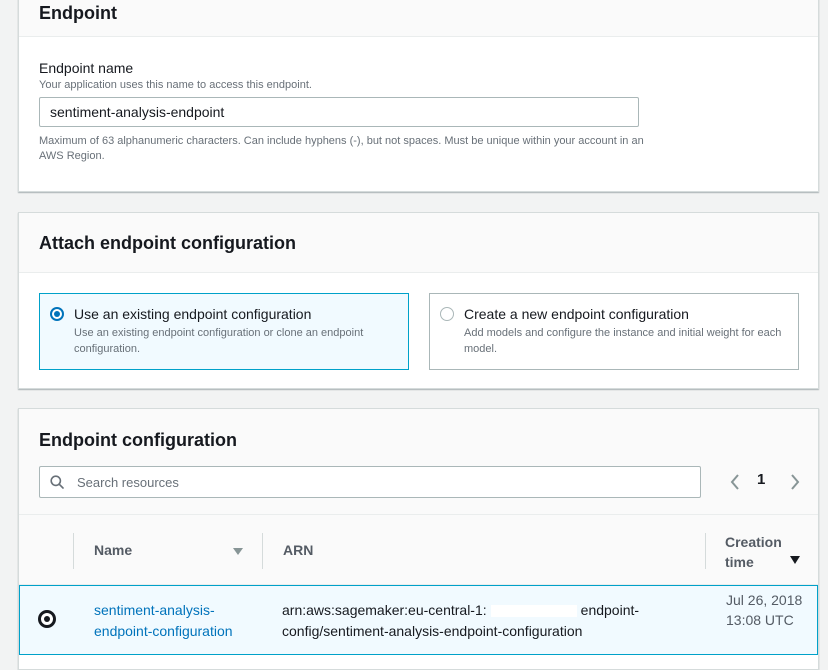 The height and width of the screenshot is (670, 828). What do you see at coordinates (735, 482) in the screenshot?
I see `chevron-left-icon` at bounding box center [735, 482].